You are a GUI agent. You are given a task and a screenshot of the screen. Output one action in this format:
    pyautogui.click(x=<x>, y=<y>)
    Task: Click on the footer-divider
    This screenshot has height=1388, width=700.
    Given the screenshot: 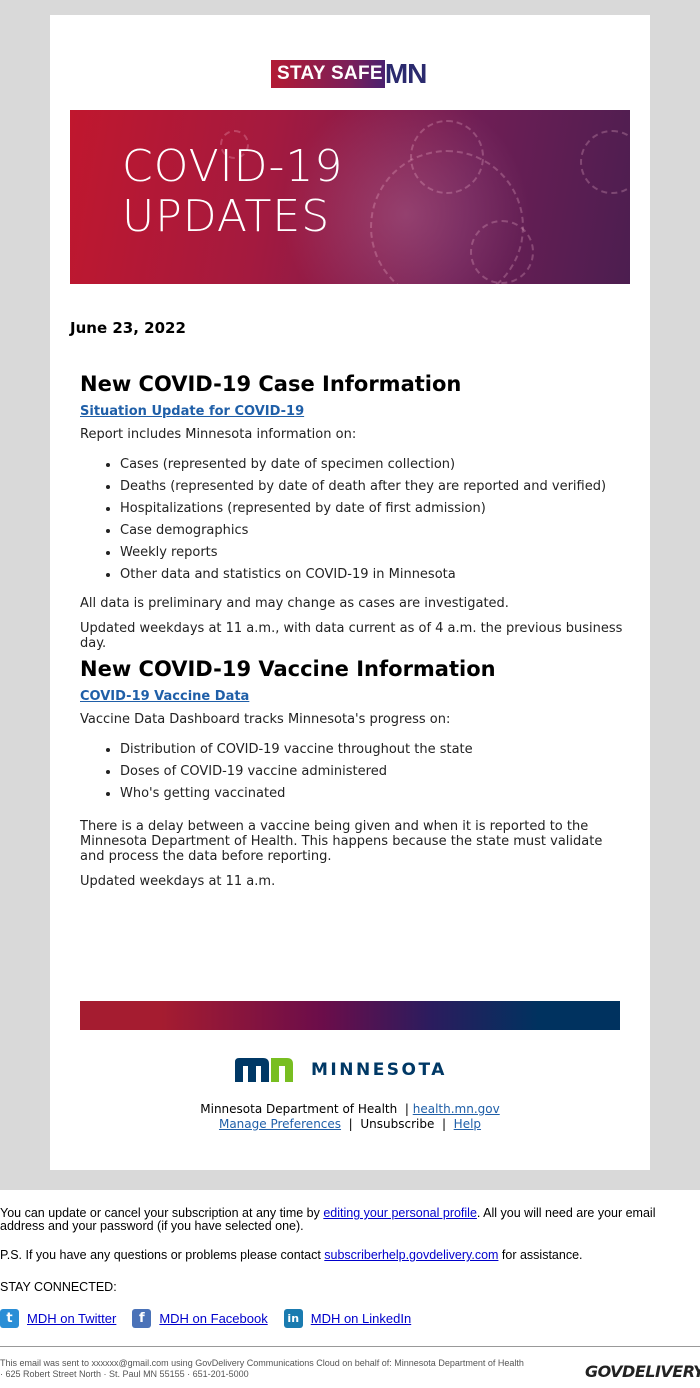 What is the action you would take?
    pyautogui.click(x=350, y=1346)
    